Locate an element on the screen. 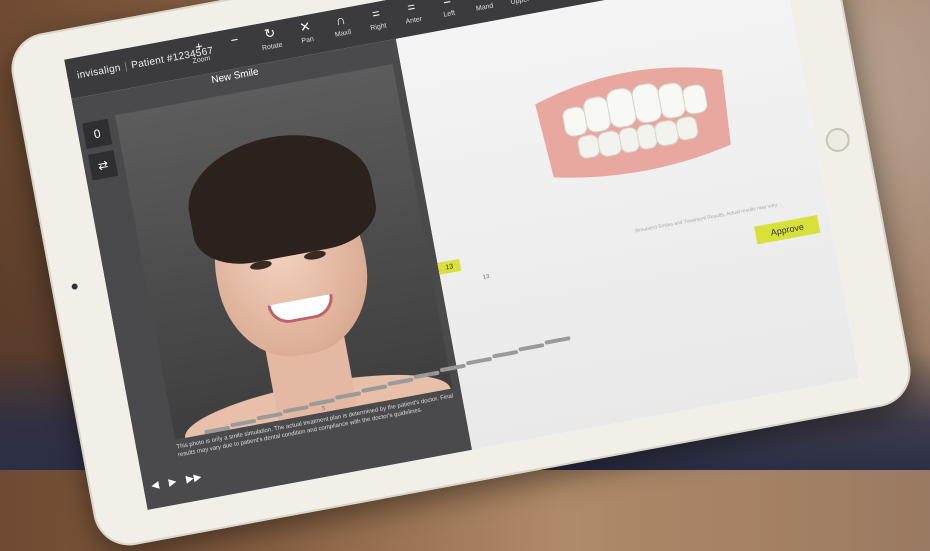 Image resolution: width=930 pixels, height=551 pixels. rotate-icon: ↻ is located at coordinates (270, 33).